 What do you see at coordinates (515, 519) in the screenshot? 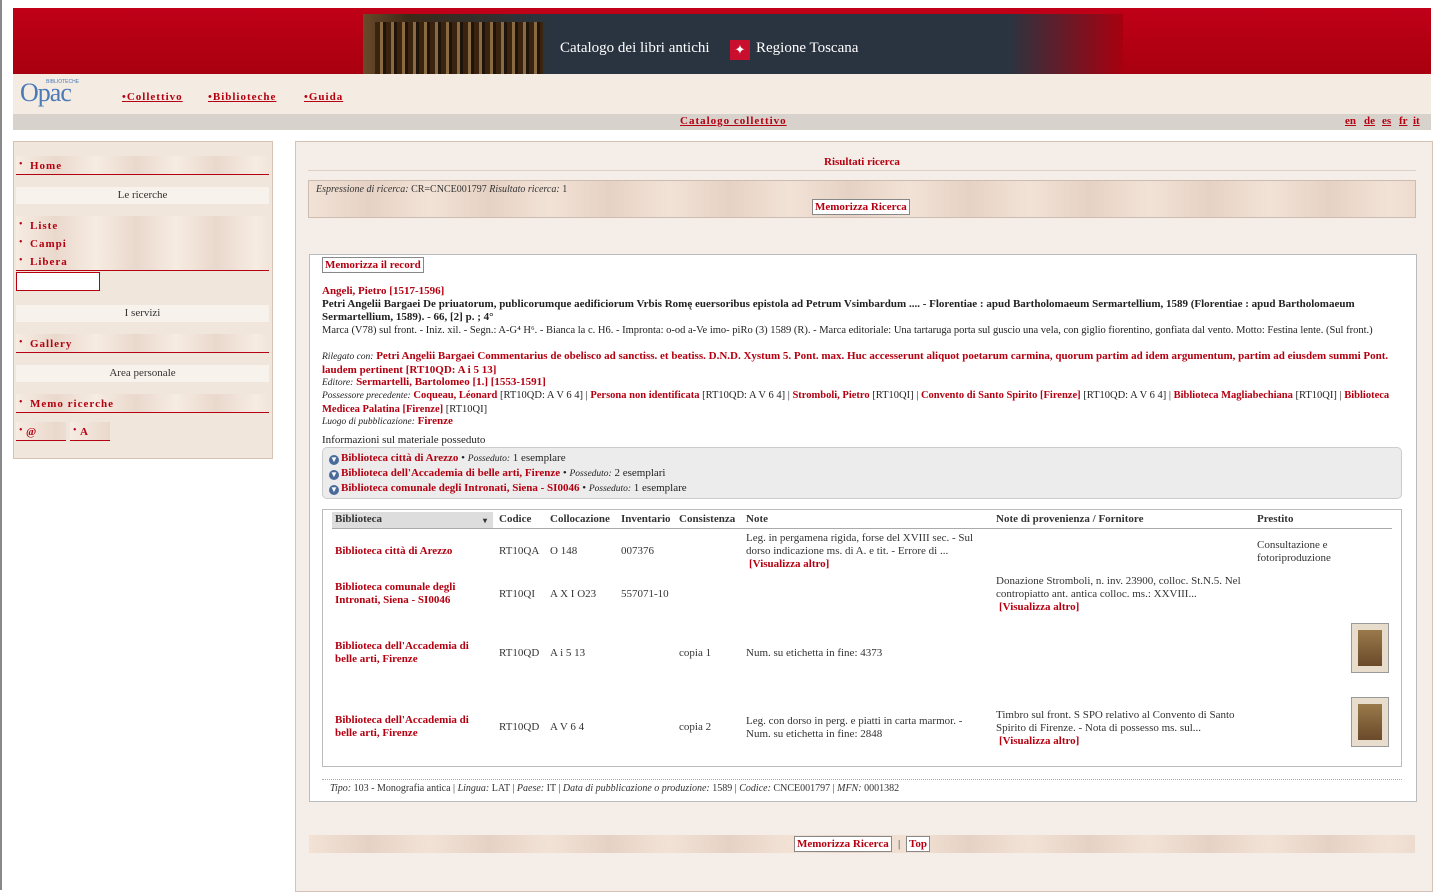
I see `col-codice: Codice` at bounding box center [515, 519].